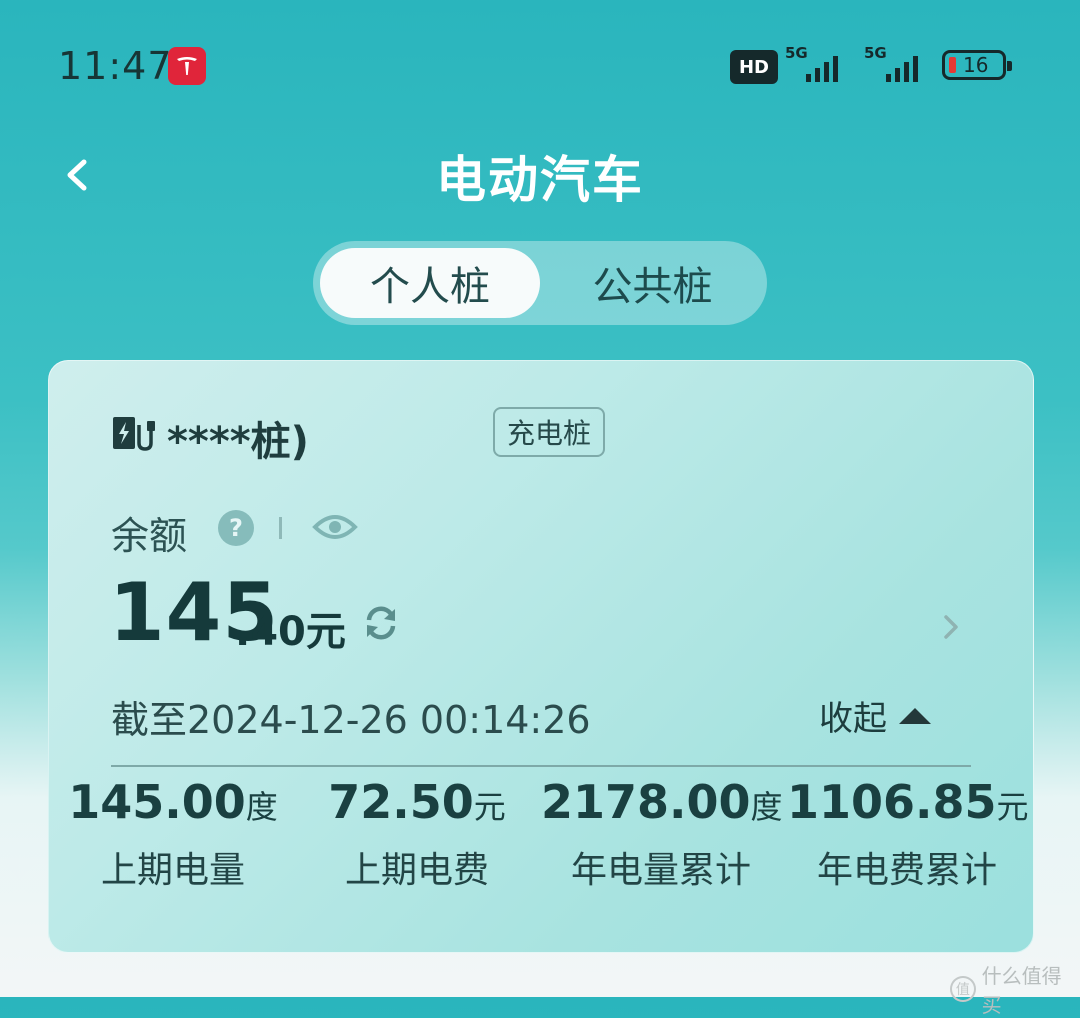  Describe the element at coordinates (646, 802) in the screenshot. I see `stat-value: 2178.00` at that location.